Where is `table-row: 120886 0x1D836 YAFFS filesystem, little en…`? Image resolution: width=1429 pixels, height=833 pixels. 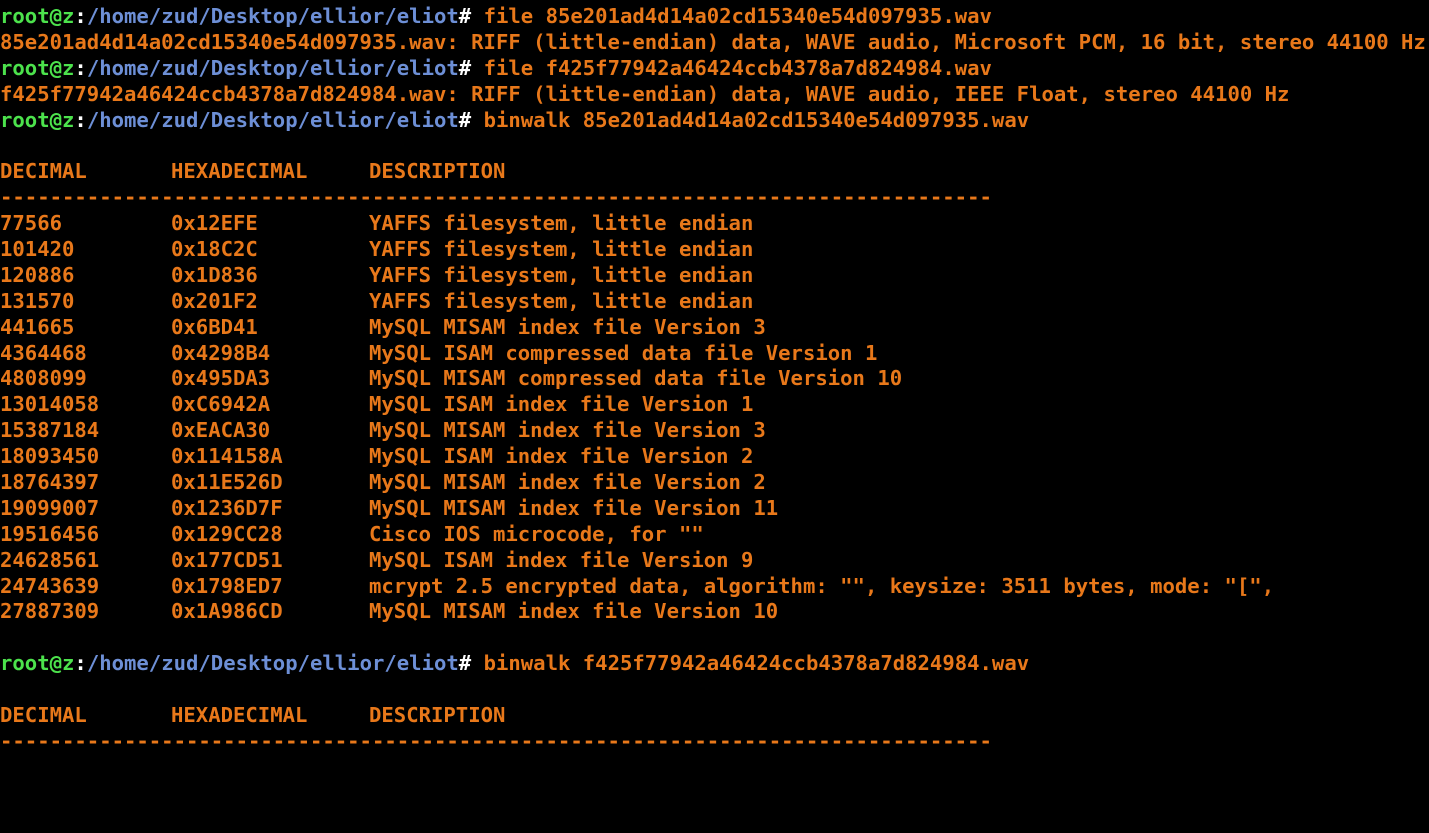
table-row: 120886 0x1D836 YAFFS filesystem, little en… is located at coordinates (714, 276).